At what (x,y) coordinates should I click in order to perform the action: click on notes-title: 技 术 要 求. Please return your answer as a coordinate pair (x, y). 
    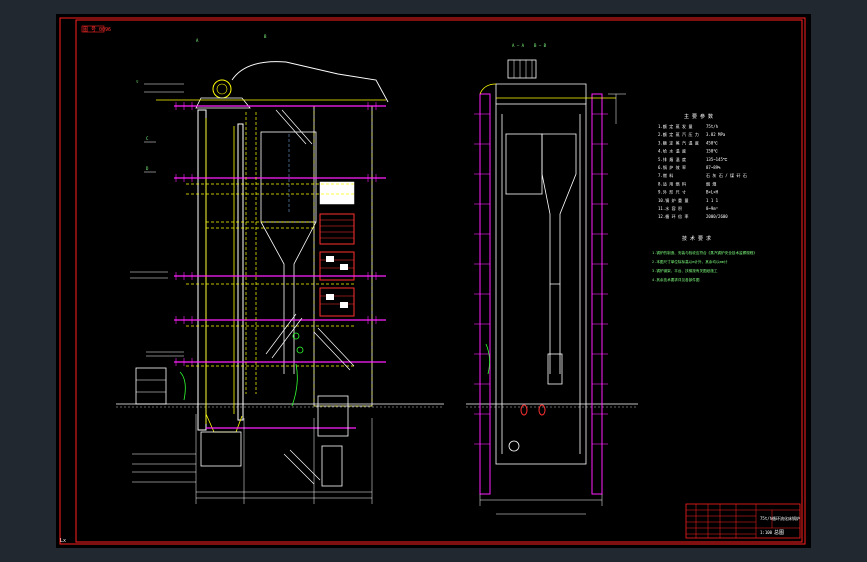
    Looking at the image, I should click on (696, 238).